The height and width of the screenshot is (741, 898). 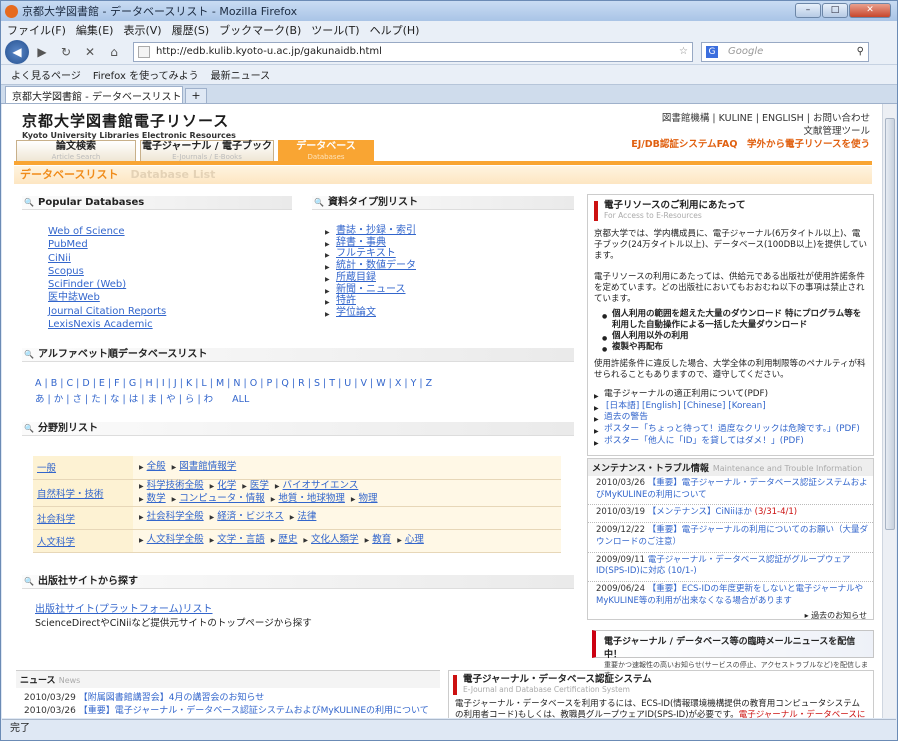 I want to click on browser-tab: 京都大学図書館 - データベースリスト, so click(x=94, y=94).